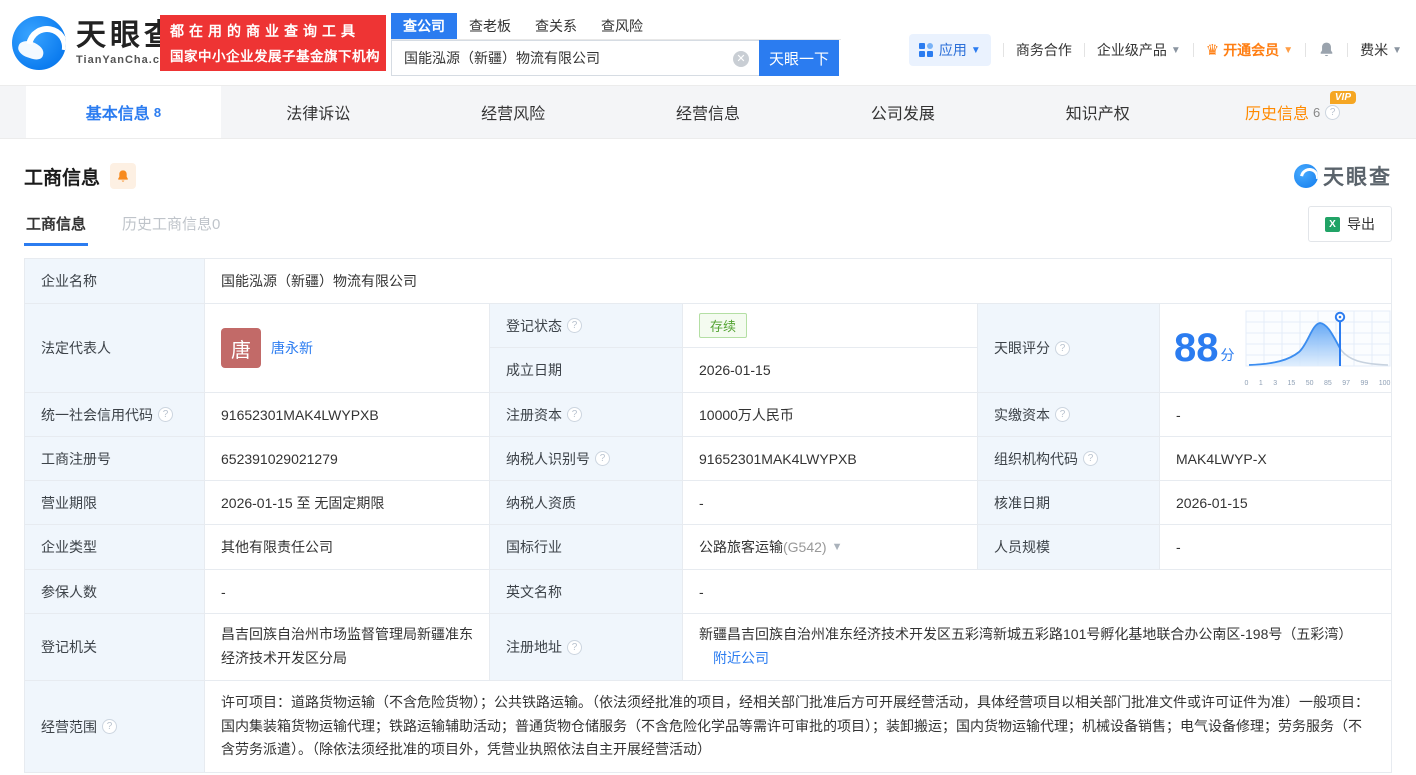 Image resolution: width=1416 pixels, height=775 pixels. I want to click on tab-history-info: VIP 历史信息 6 ?, so click(1292, 112).